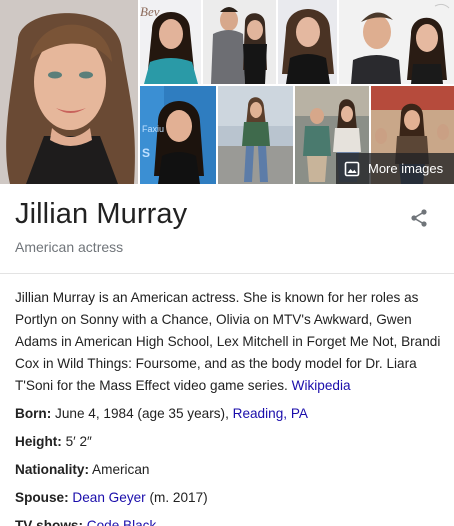 The image size is (454, 526). I want to click on fact-label: Nationality:, so click(52, 469).